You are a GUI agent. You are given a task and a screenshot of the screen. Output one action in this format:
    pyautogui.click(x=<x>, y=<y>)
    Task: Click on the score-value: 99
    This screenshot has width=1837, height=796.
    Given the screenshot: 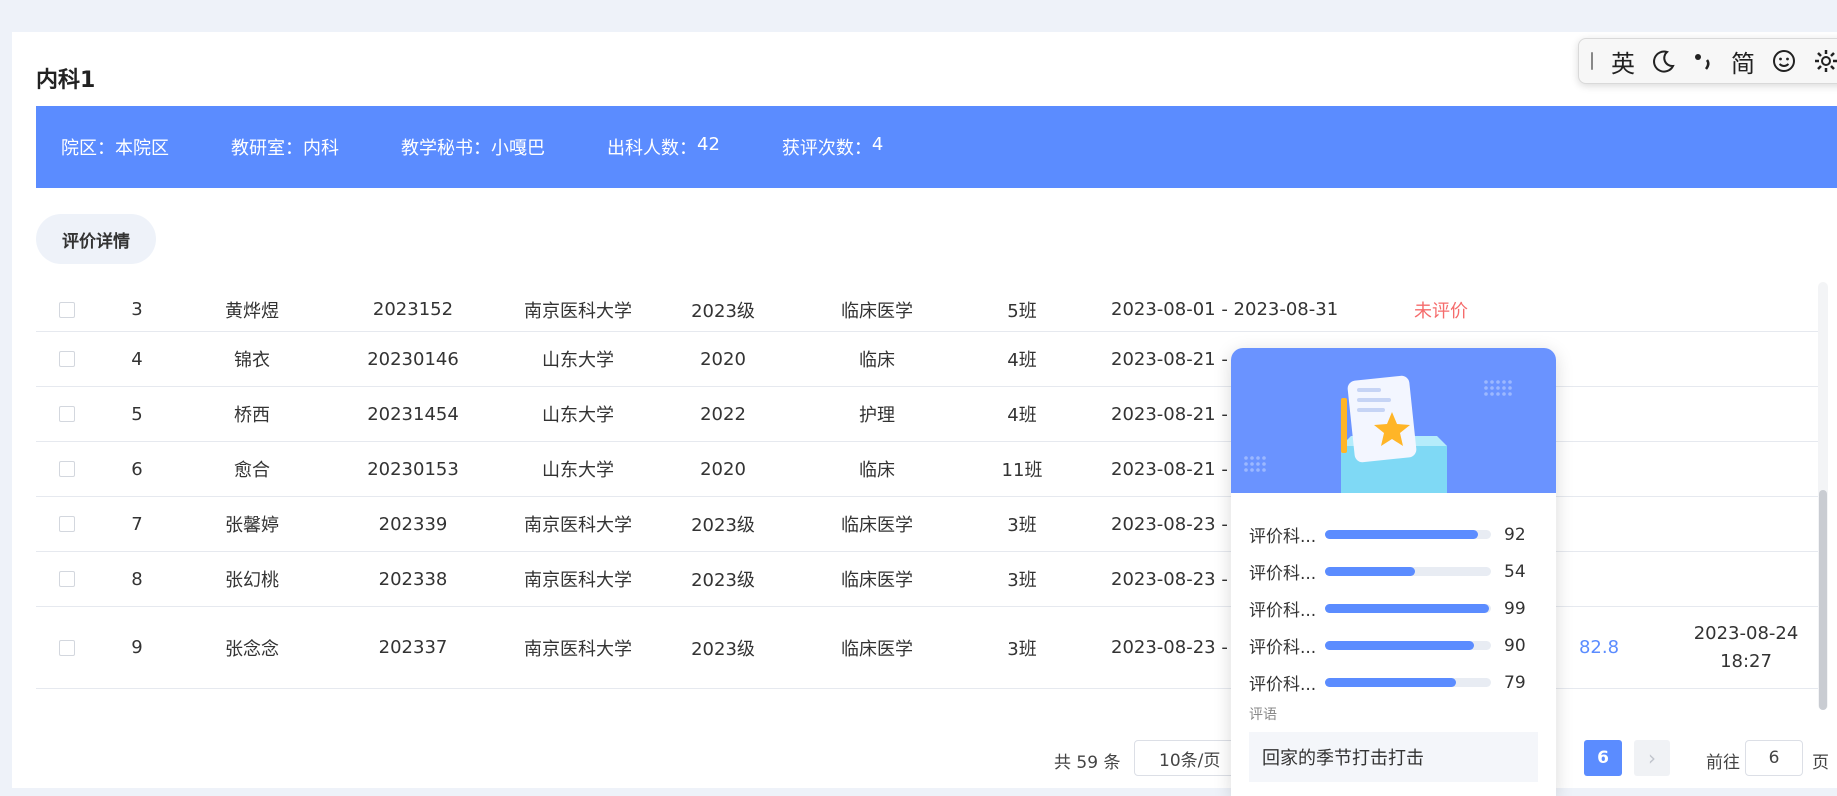 What is the action you would take?
    pyautogui.click(x=1515, y=608)
    